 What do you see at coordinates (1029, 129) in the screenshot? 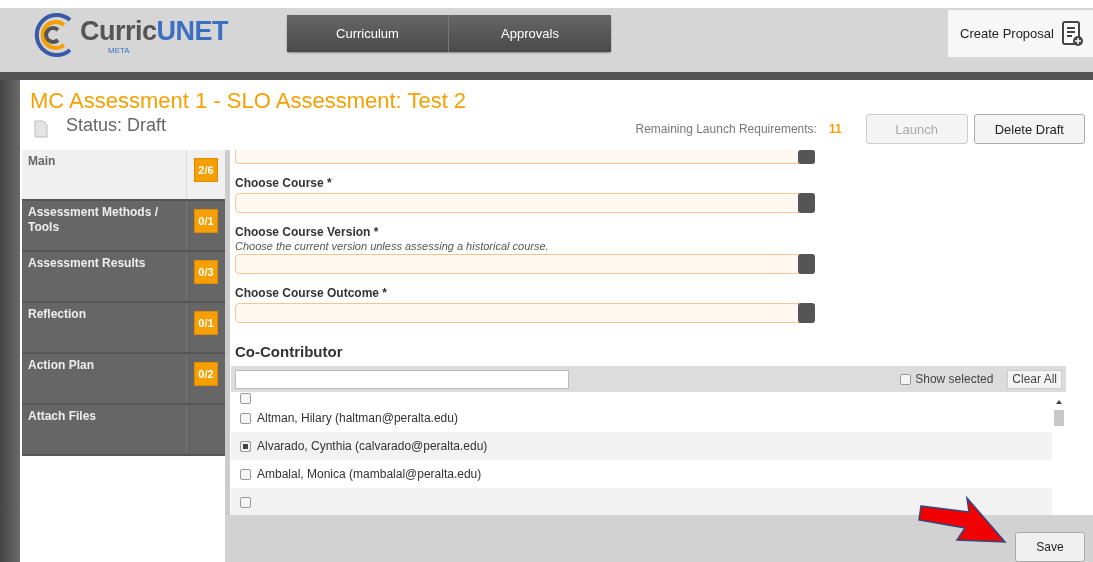
I see `action-button: Delete Draft` at bounding box center [1029, 129].